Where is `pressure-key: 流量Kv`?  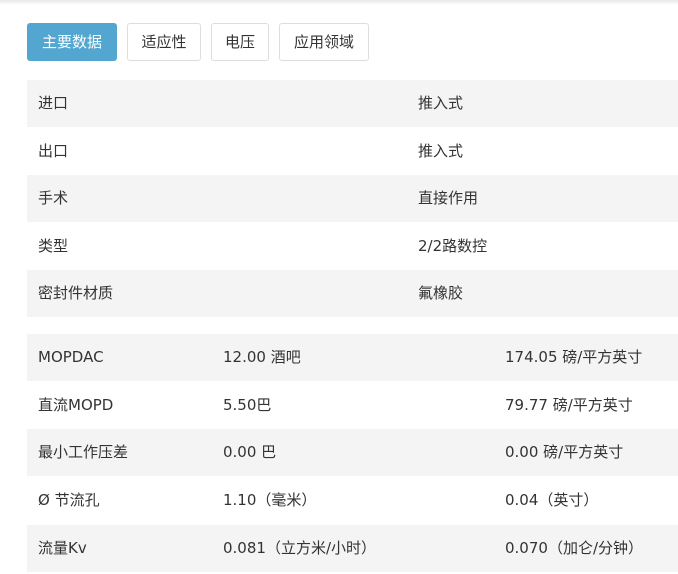
pressure-key: 流量Kv is located at coordinates (62, 548).